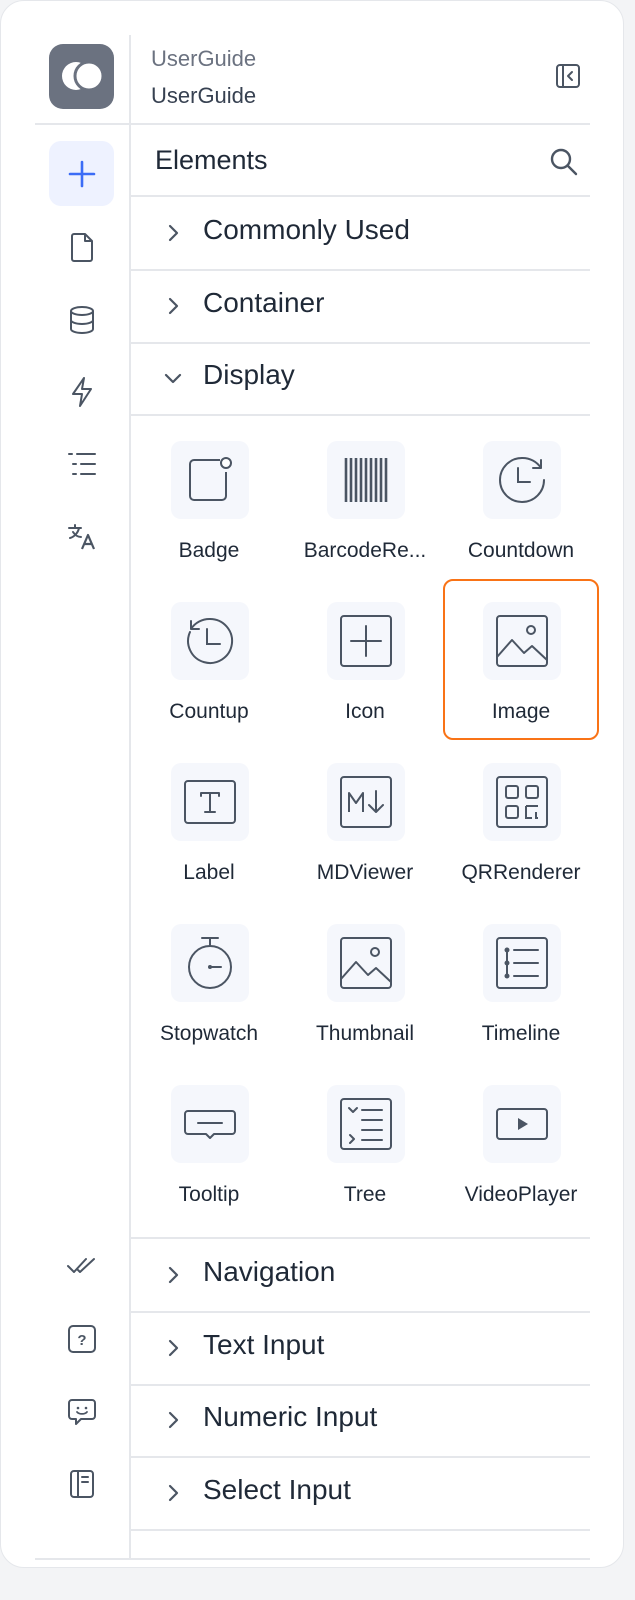  I want to click on translation-button, so click(81, 536).